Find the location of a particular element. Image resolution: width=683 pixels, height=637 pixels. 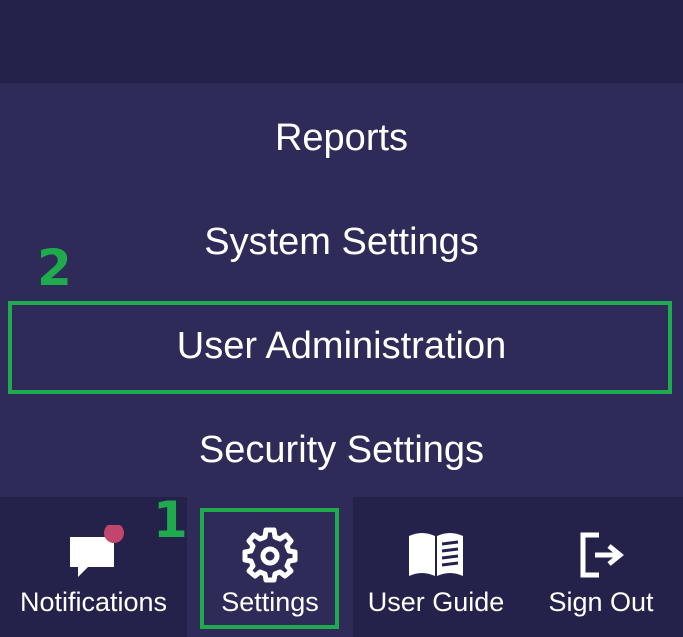

sign-out-button: Sign Out is located at coordinates (601, 567).